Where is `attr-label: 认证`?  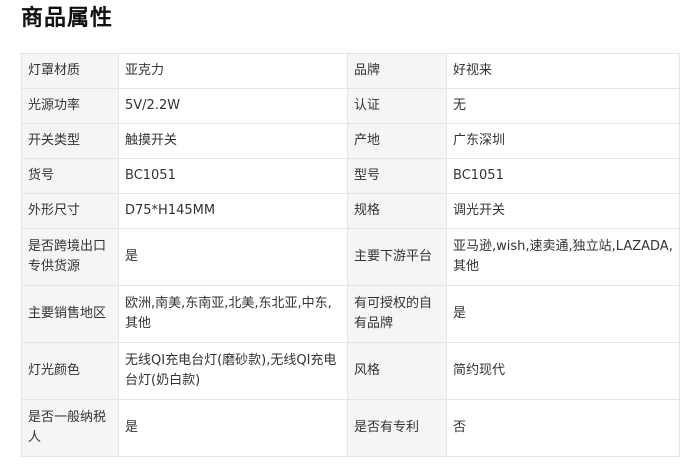 attr-label: 认证 is located at coordinates (397, 106).